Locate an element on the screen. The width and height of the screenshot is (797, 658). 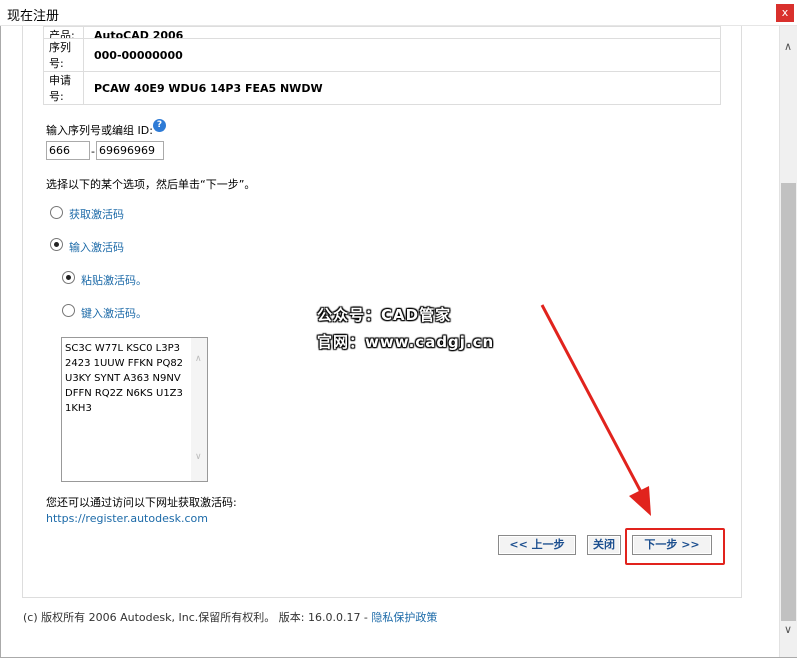
page-scrollbar: ∧ ∨ is located at coordinates (788, 341).